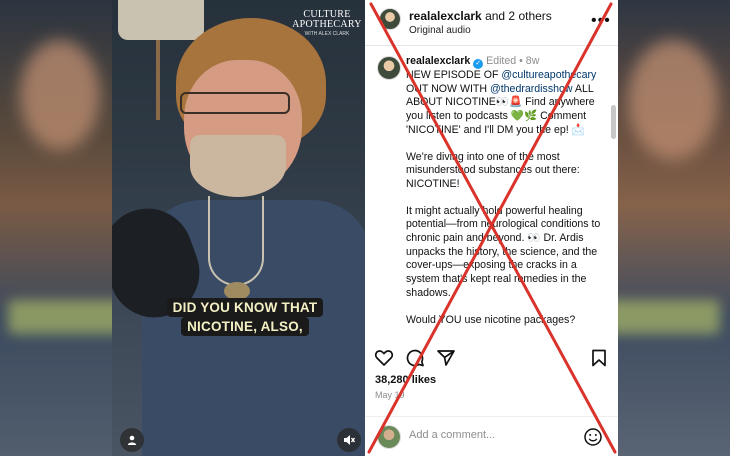 This screenshot has height=456, width=730. Describe the element at coordinates (518, 16) in the screenshot. I see `header-others: and 2 others` at that location.